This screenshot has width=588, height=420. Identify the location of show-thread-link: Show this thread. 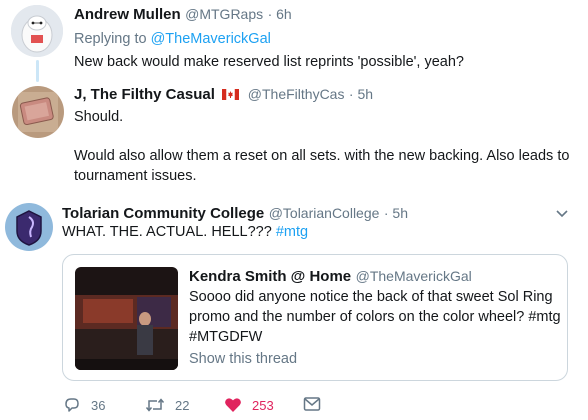
(243, 359).